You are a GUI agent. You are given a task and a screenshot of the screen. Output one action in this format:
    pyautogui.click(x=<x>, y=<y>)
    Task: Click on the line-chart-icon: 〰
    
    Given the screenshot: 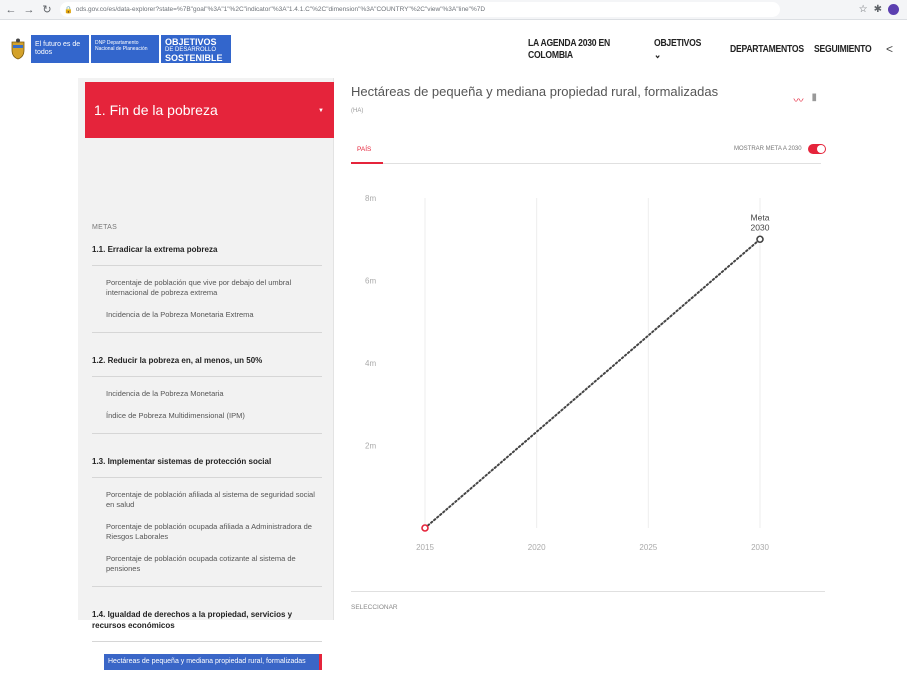 What is the action you would take?
    pyautogui.click(x=798, y=99)
    